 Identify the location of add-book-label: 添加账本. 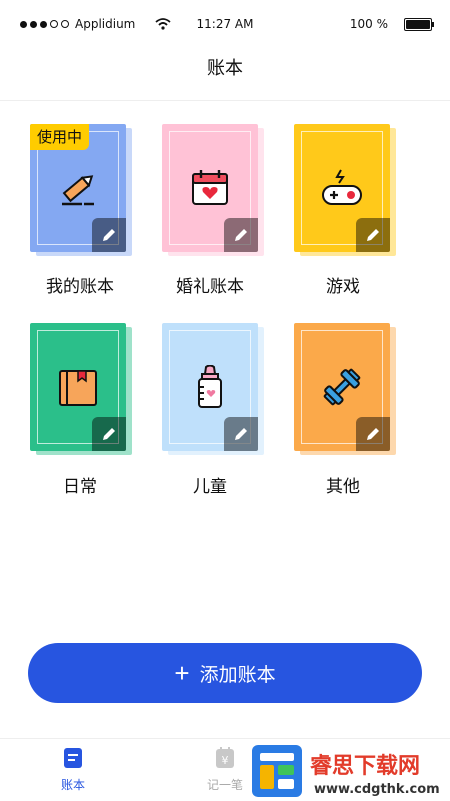
(237, 675).